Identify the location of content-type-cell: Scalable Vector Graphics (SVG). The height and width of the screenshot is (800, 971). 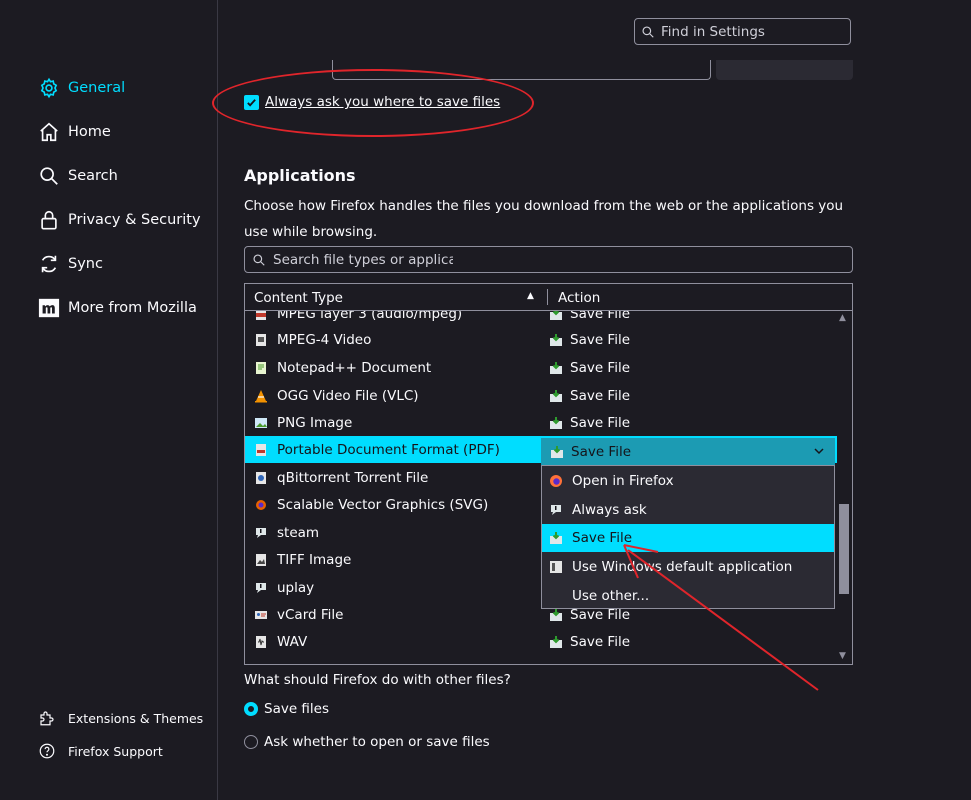
(371, 505).